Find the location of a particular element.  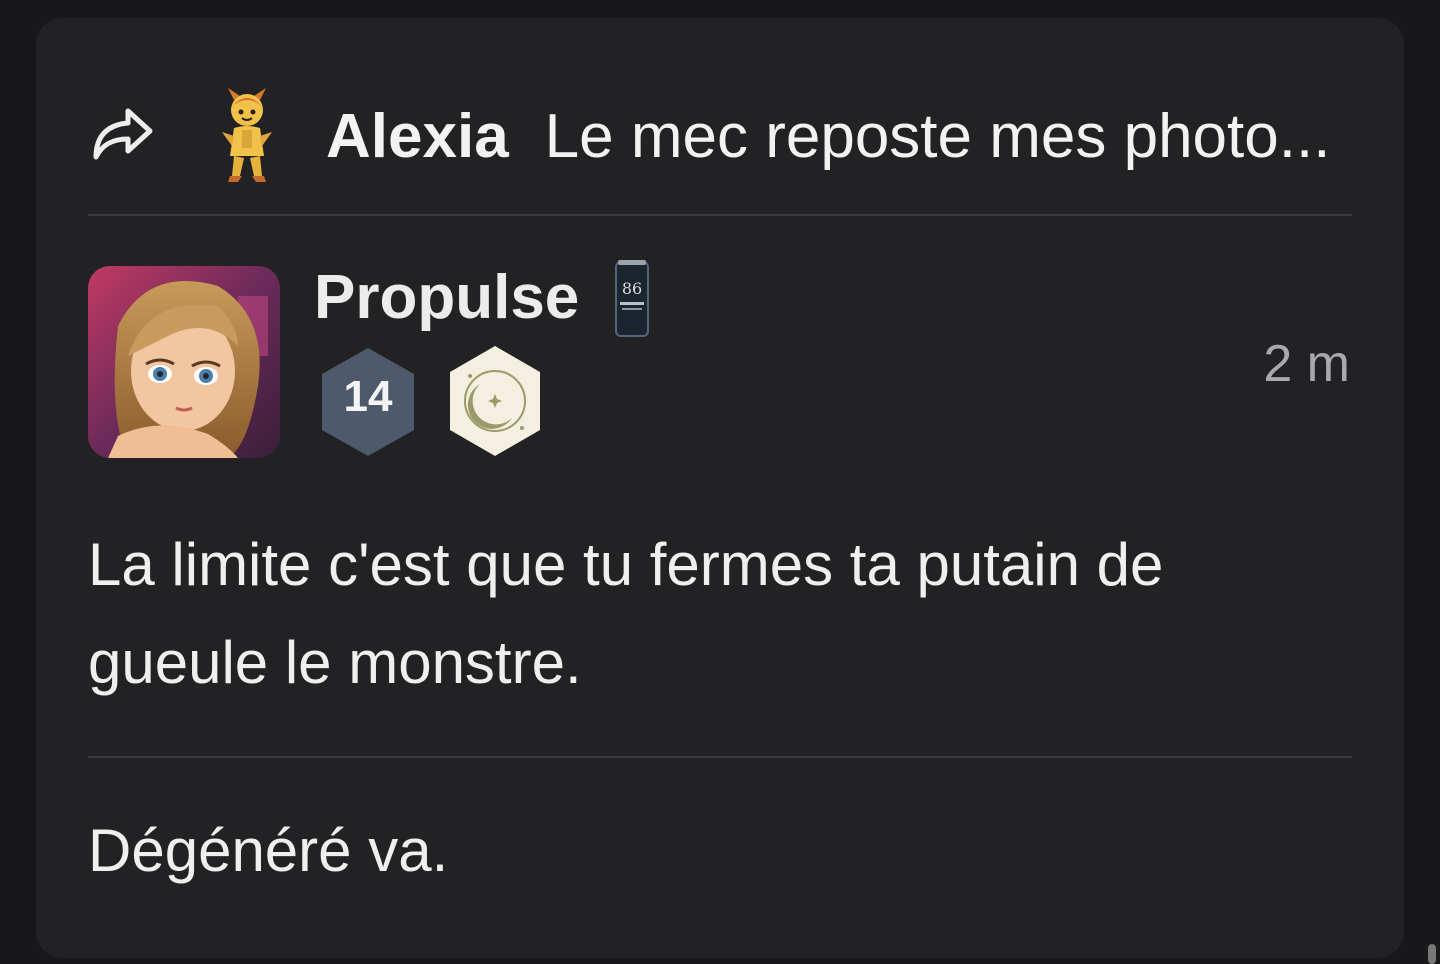

user-avatar is located at coordinates (184, 362).